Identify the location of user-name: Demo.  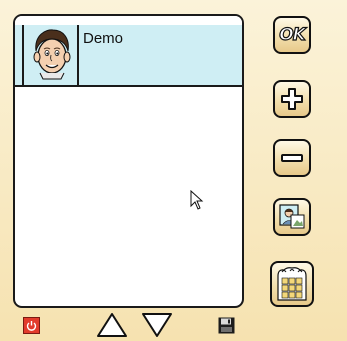
(103, 38).